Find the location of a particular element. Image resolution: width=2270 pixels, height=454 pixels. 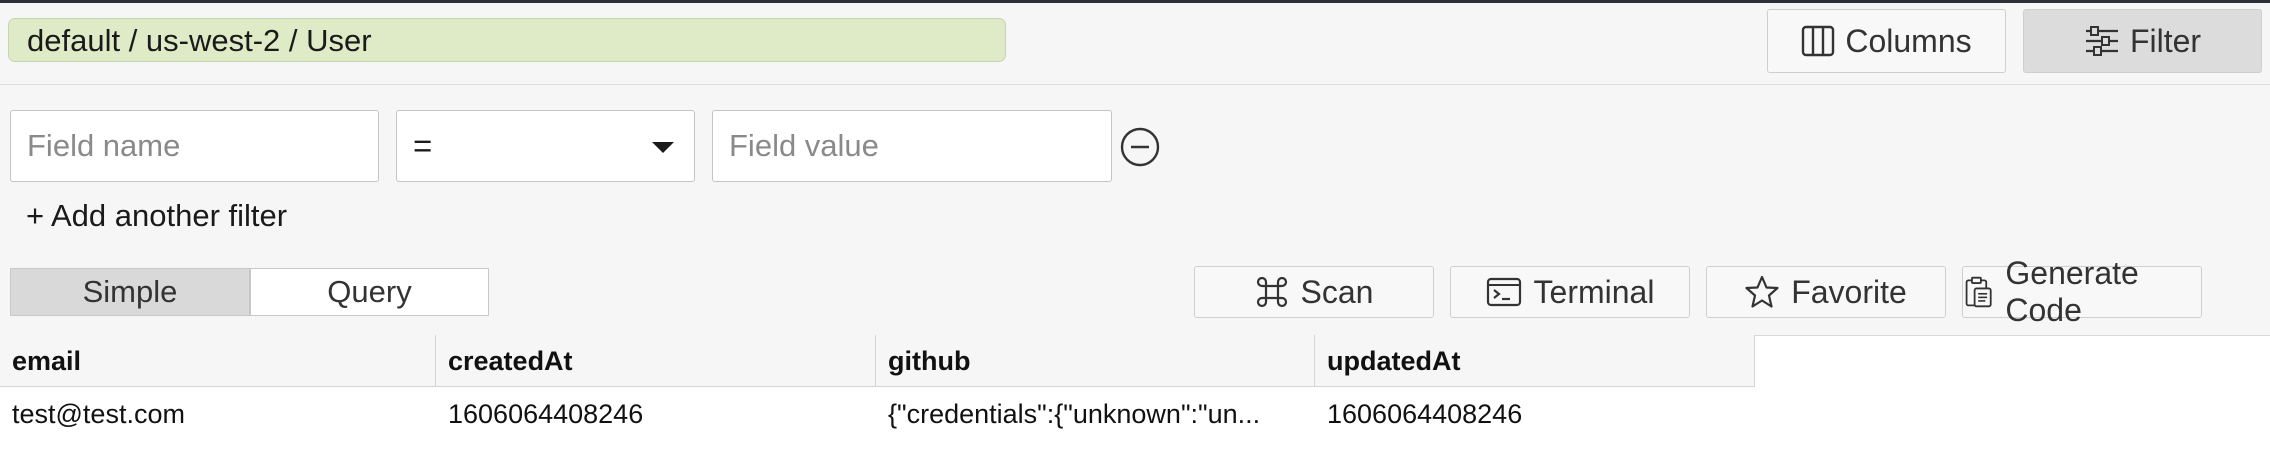

filter-button: Filter is located at coordinates (2142, 41).